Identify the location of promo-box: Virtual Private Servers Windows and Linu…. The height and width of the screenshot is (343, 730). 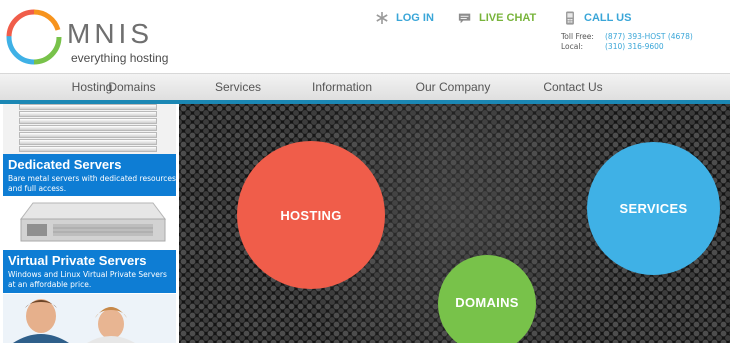
(89, 271).